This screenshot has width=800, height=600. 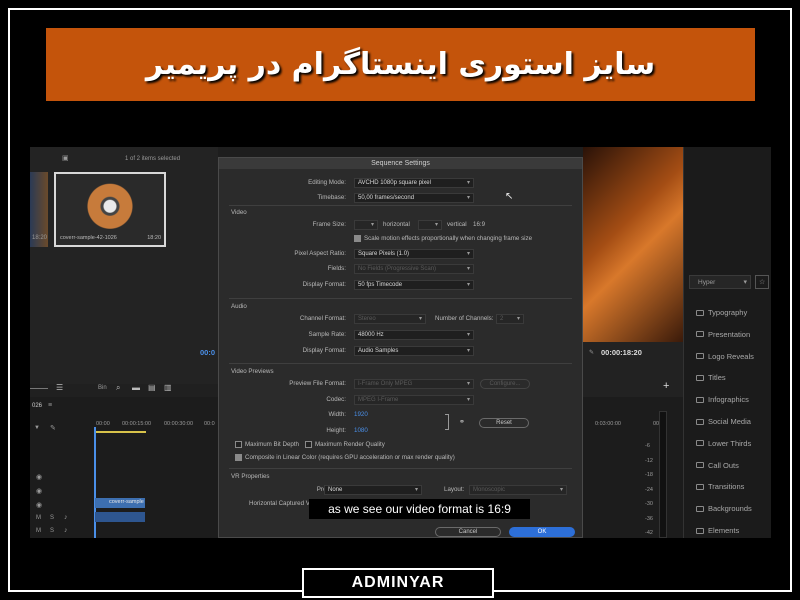 I want to click on program-timecode: 00:00:18:20, so click(x=621, y=352).